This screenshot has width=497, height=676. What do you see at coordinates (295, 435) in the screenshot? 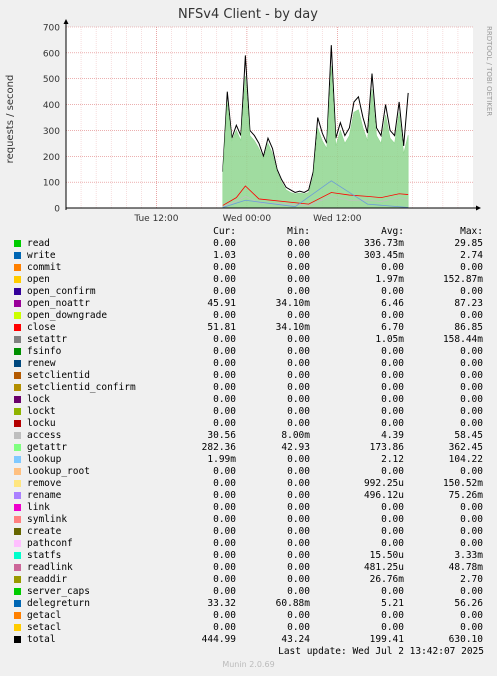
I see `legend-min: 8.00m` at bounding box center [295, 435].